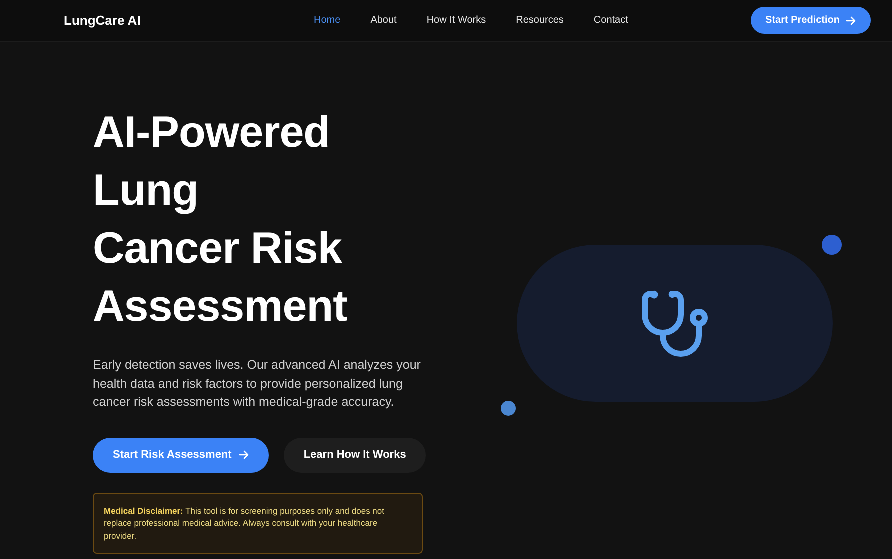 The image size is (892, 559). What do you see at coordinates (456, 20) in the screenshot?
I see `nav-link: How It Works` at bounding box center [456, 20].